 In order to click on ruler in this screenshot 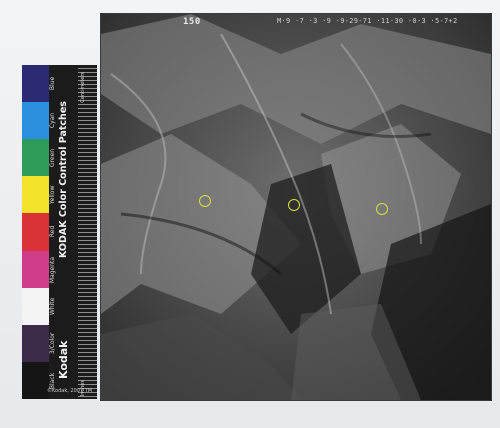, I will do `click(87, 232)`.